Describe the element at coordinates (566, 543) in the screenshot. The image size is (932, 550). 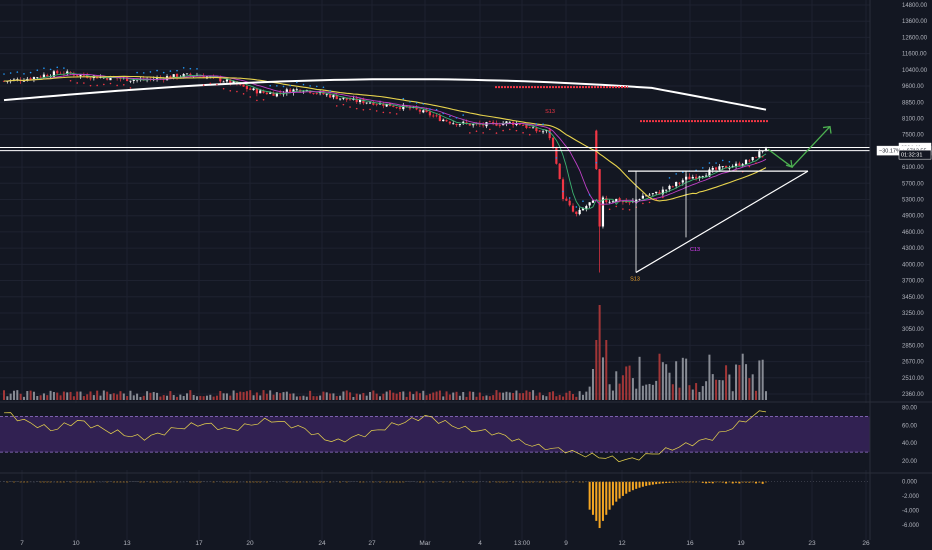
I see `time-tick-label: 9` at that location.